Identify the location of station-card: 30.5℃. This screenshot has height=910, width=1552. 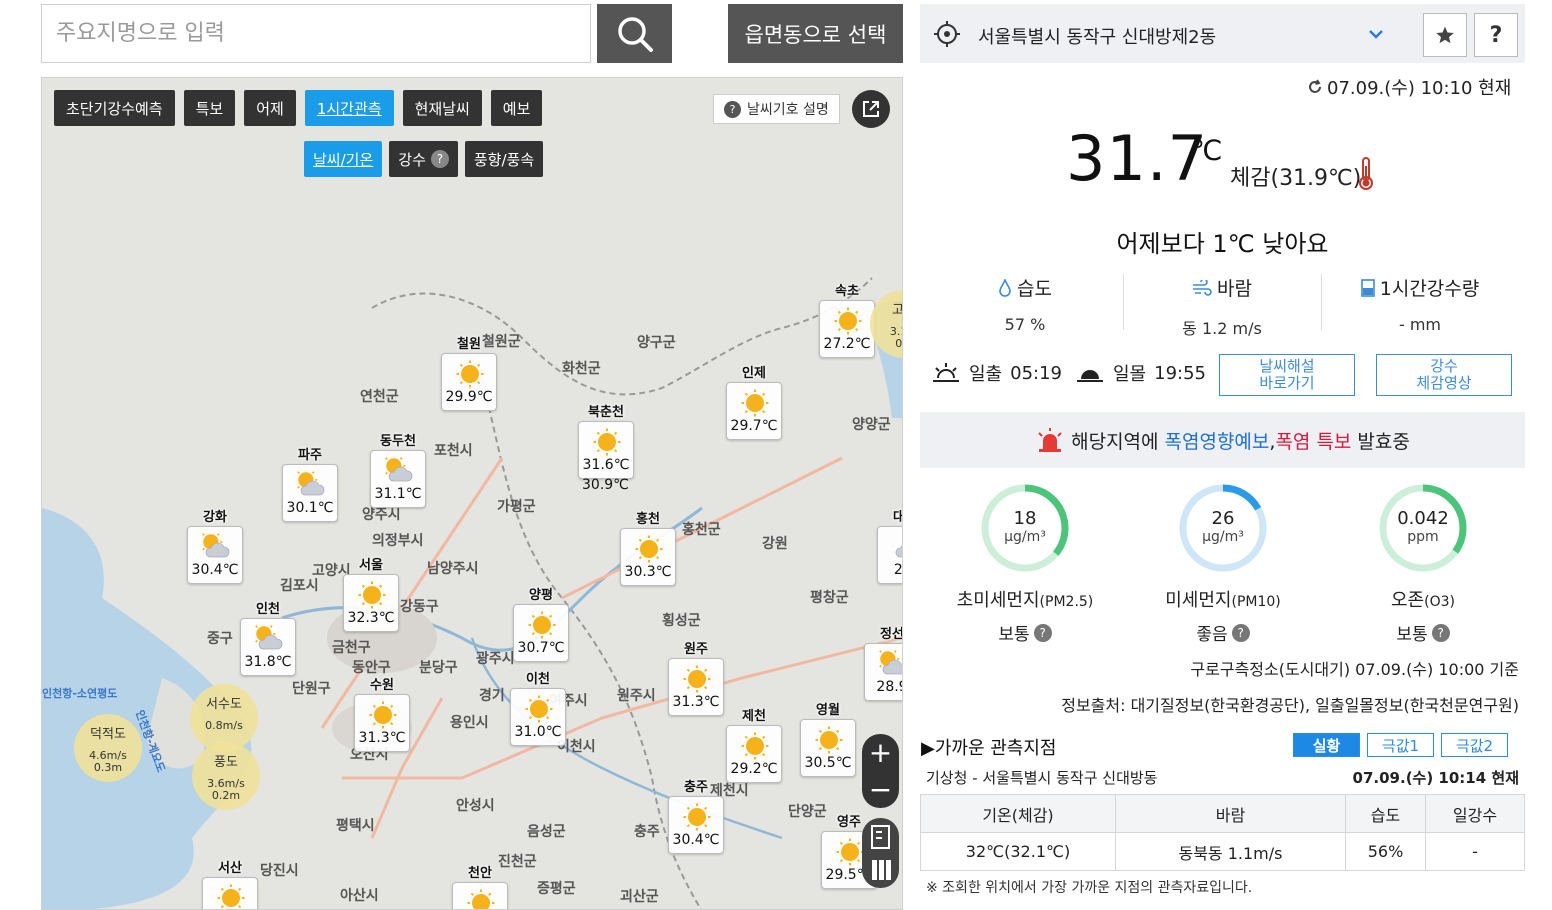
(828, 748).